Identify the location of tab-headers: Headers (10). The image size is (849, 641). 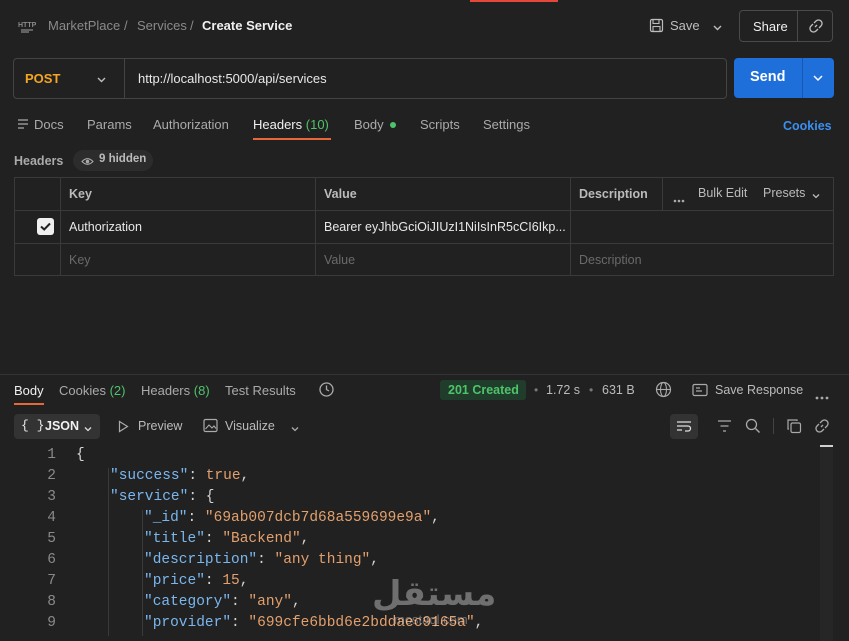
(291, 124).